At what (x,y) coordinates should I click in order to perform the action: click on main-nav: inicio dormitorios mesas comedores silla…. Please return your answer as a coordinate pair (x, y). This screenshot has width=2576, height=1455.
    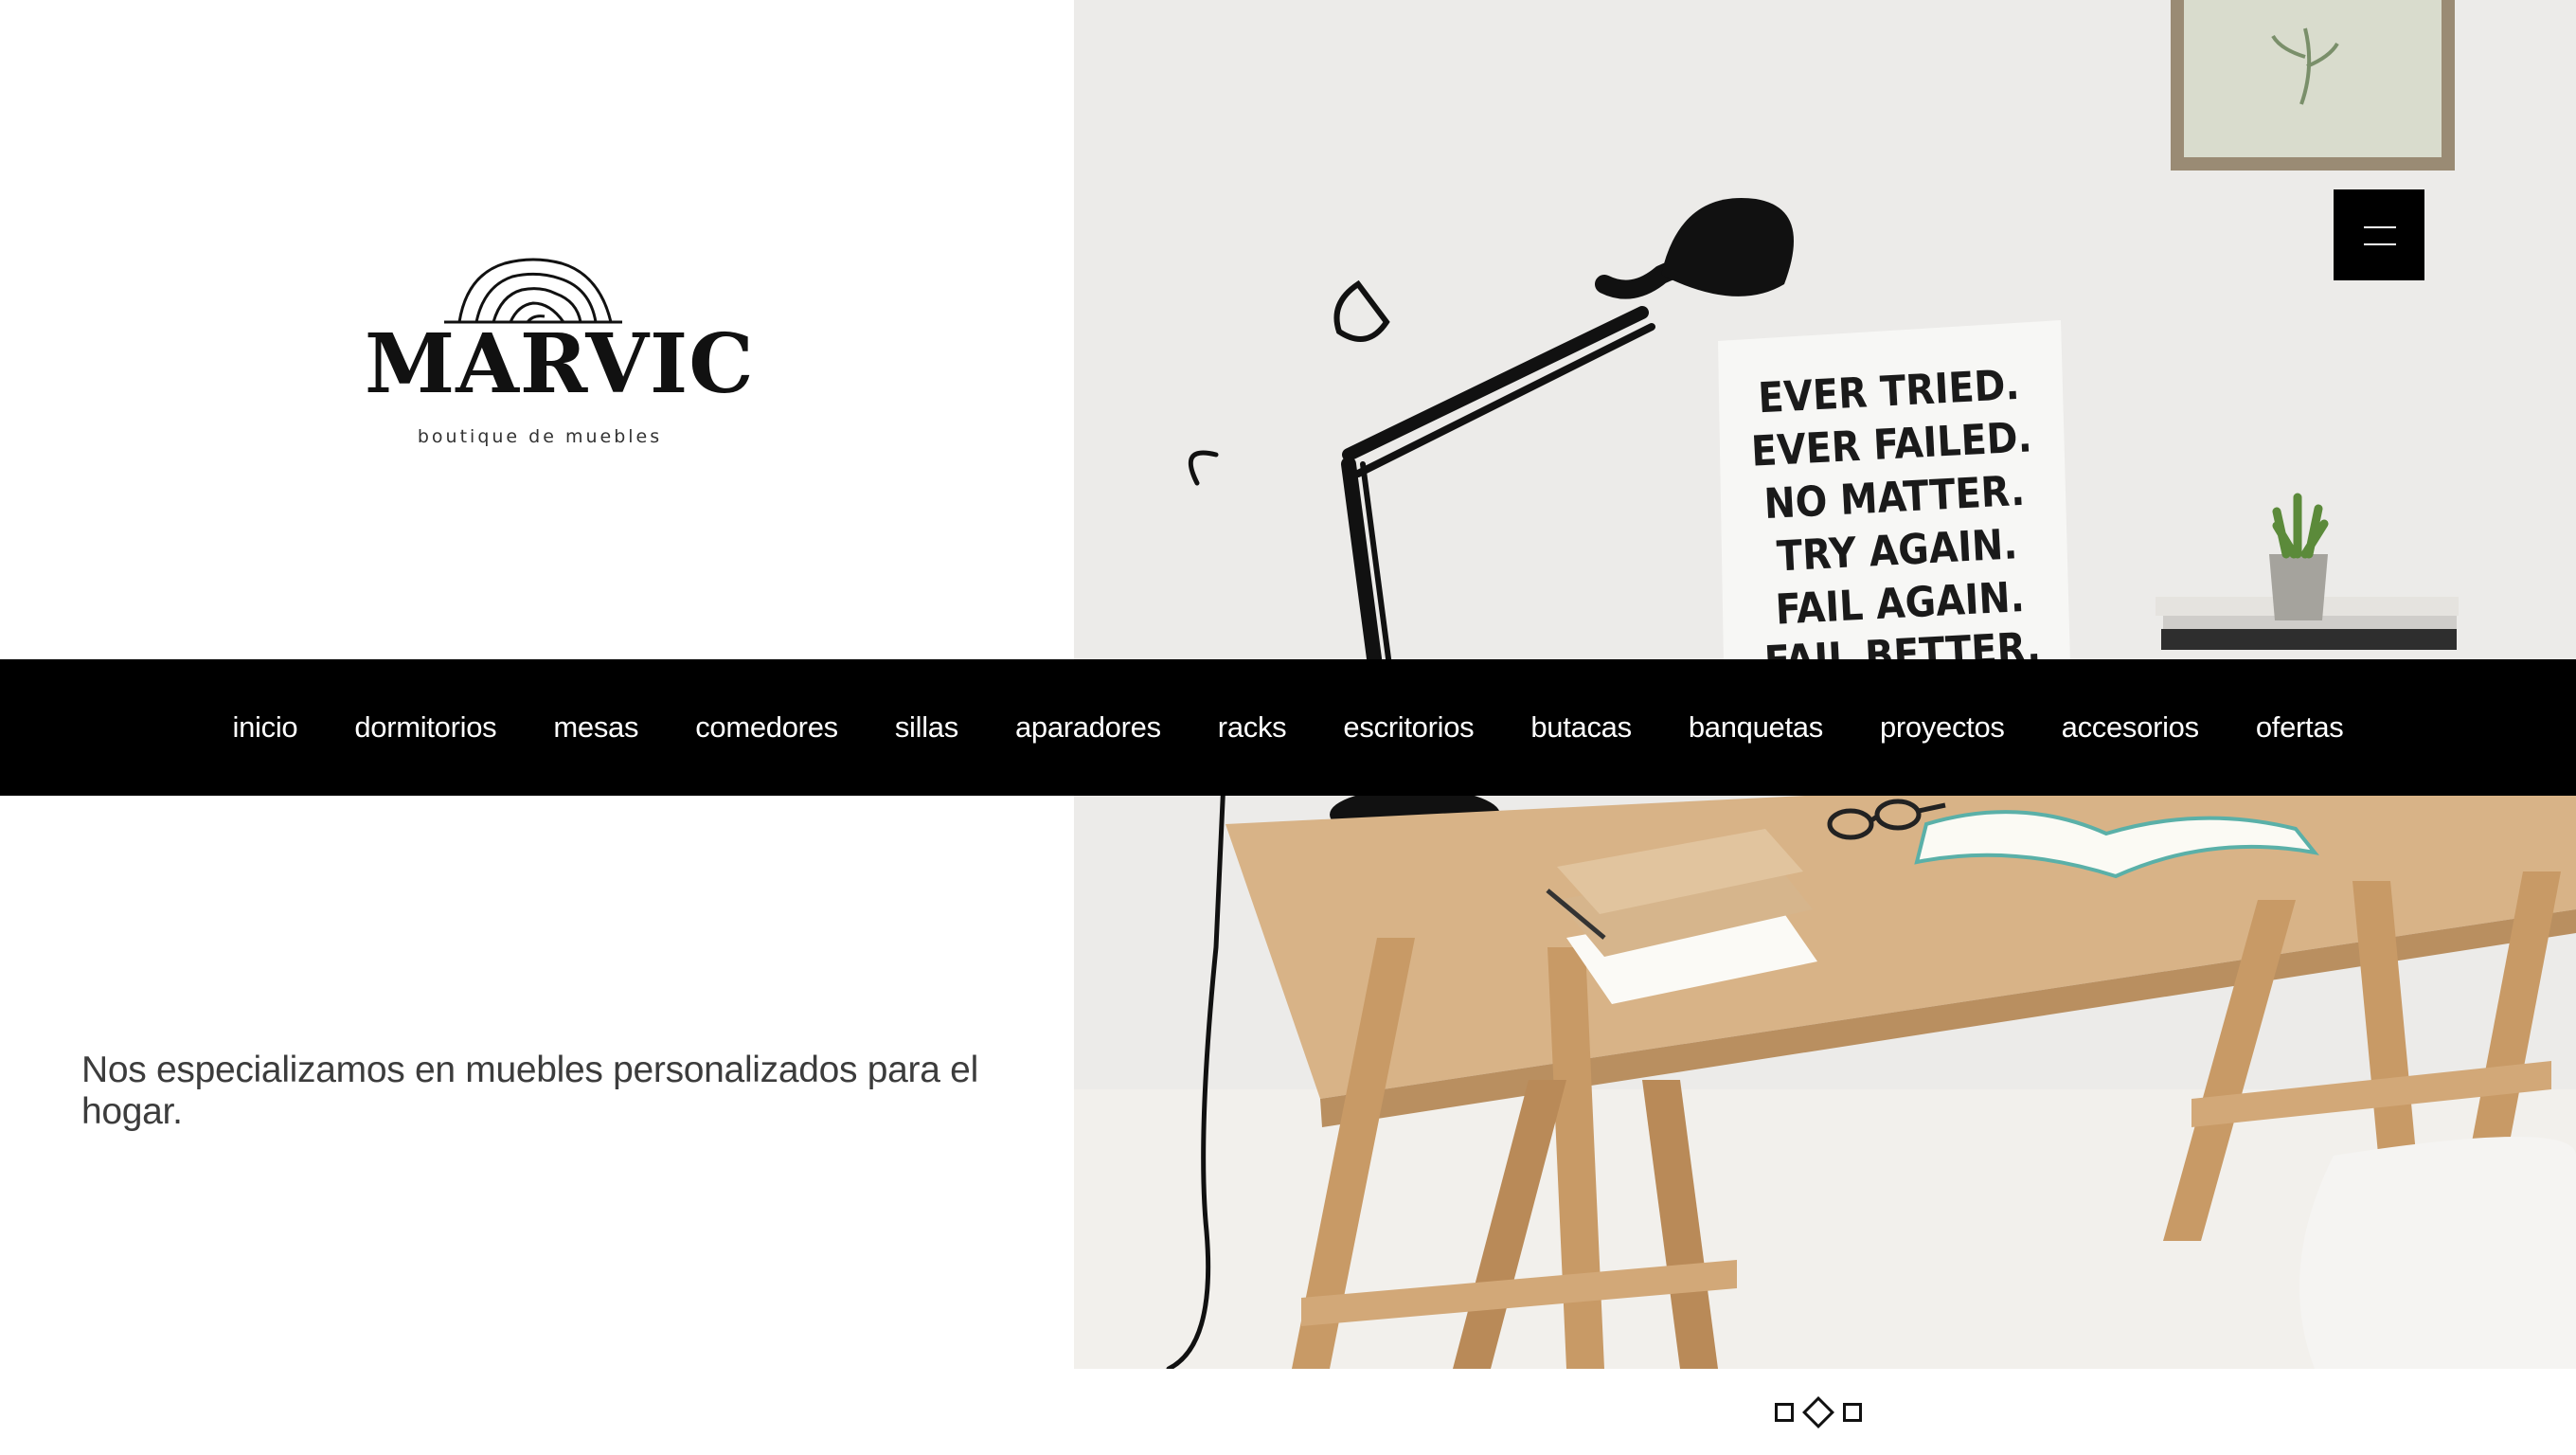
    Looking at the image, I should click on (1288, 727).